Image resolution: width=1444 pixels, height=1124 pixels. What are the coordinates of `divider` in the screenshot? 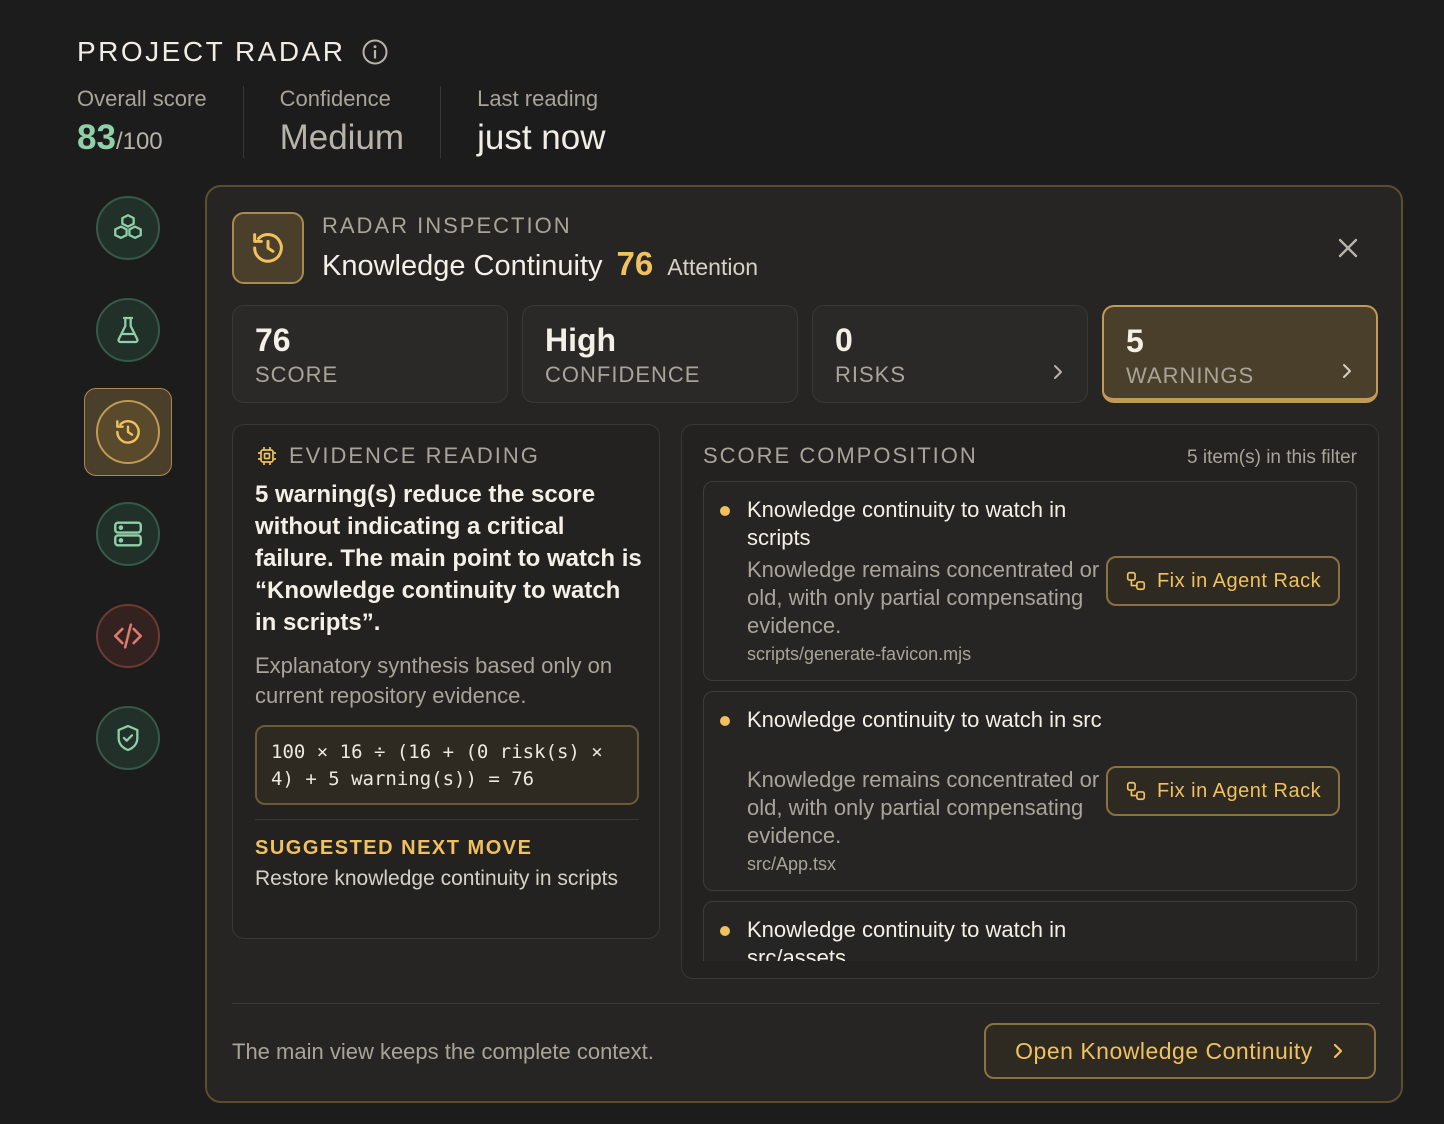 It's located at (447, 819).